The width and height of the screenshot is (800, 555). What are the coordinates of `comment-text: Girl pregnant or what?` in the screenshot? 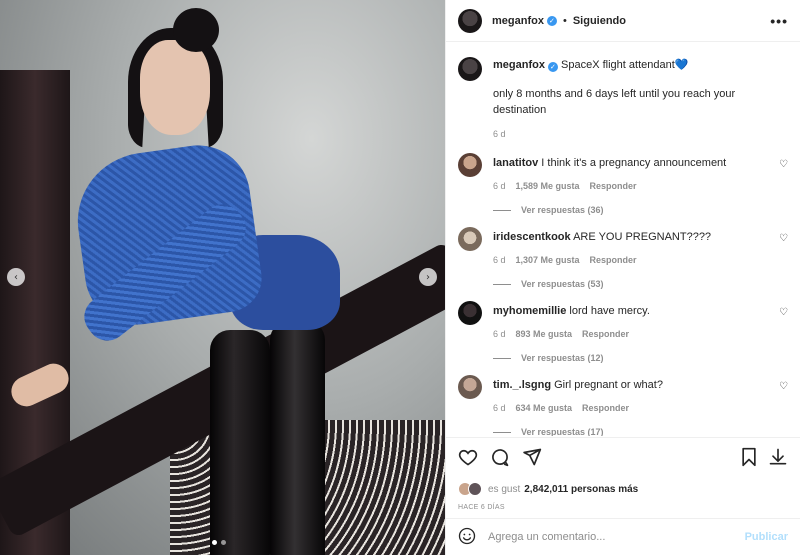 It's located at (608, 385).